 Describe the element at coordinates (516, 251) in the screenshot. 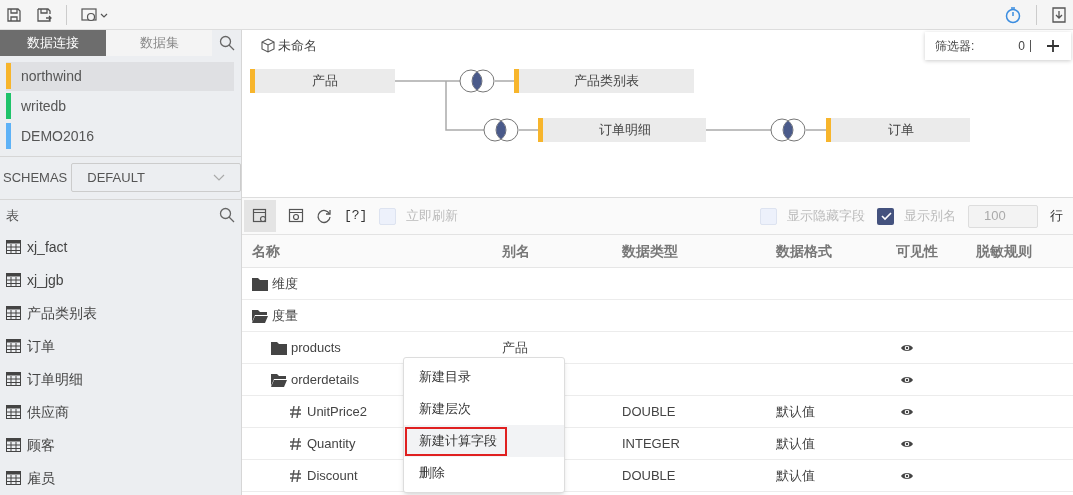

I see `column-header: 别名` at that location.